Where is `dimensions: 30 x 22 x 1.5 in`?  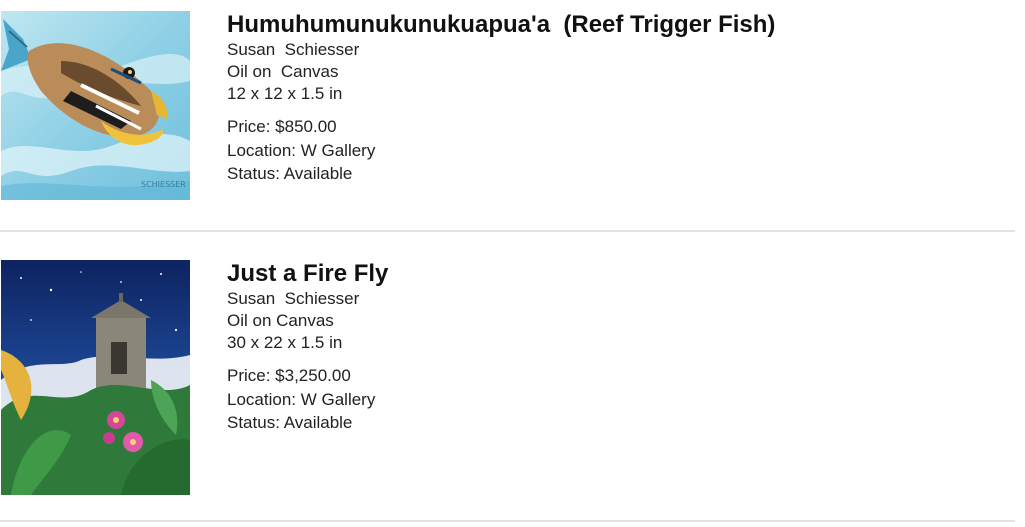 dimensions: 30 x 22 x 1.5 in is located at coordinates (285, 342).